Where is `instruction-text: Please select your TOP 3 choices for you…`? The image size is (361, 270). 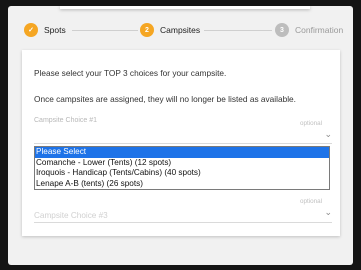 instruction-text: Please select your TOP 3 choices for you… is located at coordinates (130, 73).